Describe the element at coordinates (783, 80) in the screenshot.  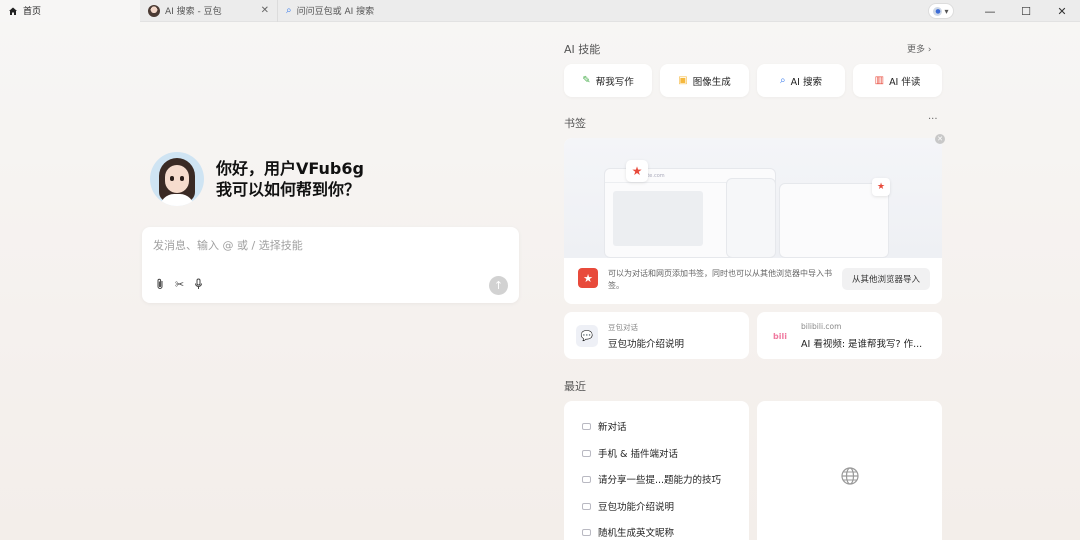
I see `search-icon: ⌕` at that location.